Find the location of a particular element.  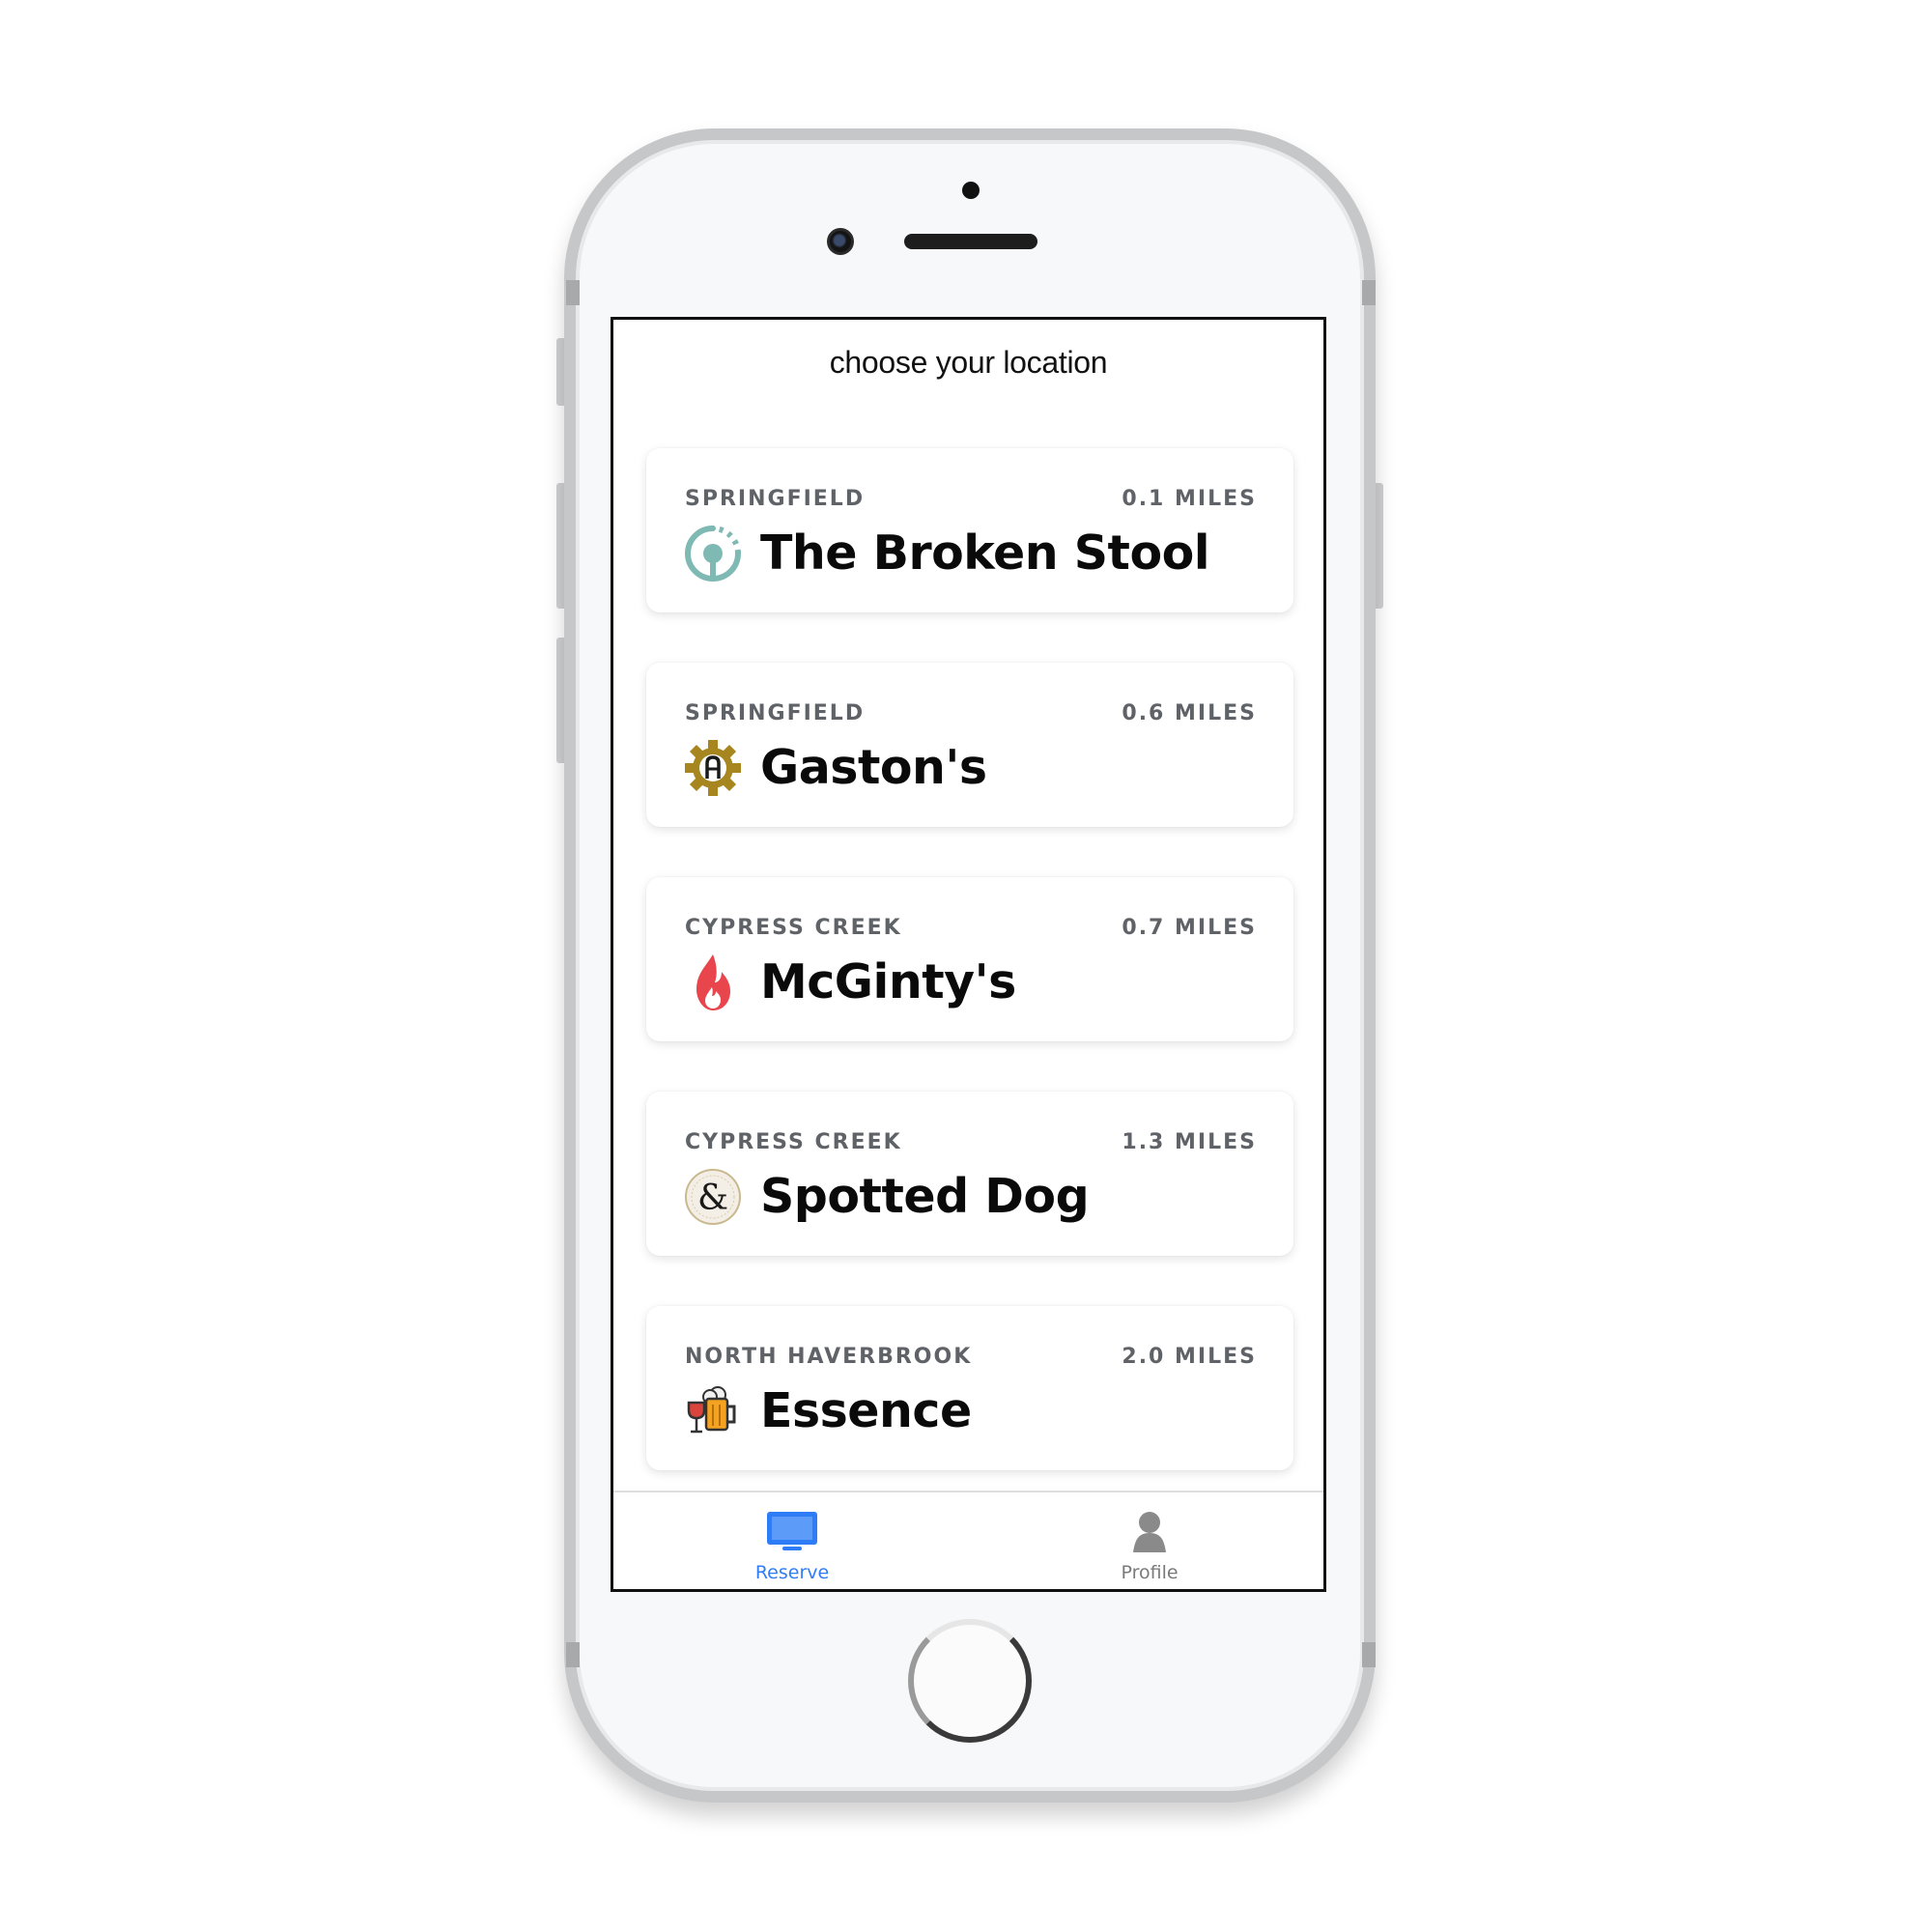

location-area: NORTH HAVERBROOK is located at coordinates (829, 1357).